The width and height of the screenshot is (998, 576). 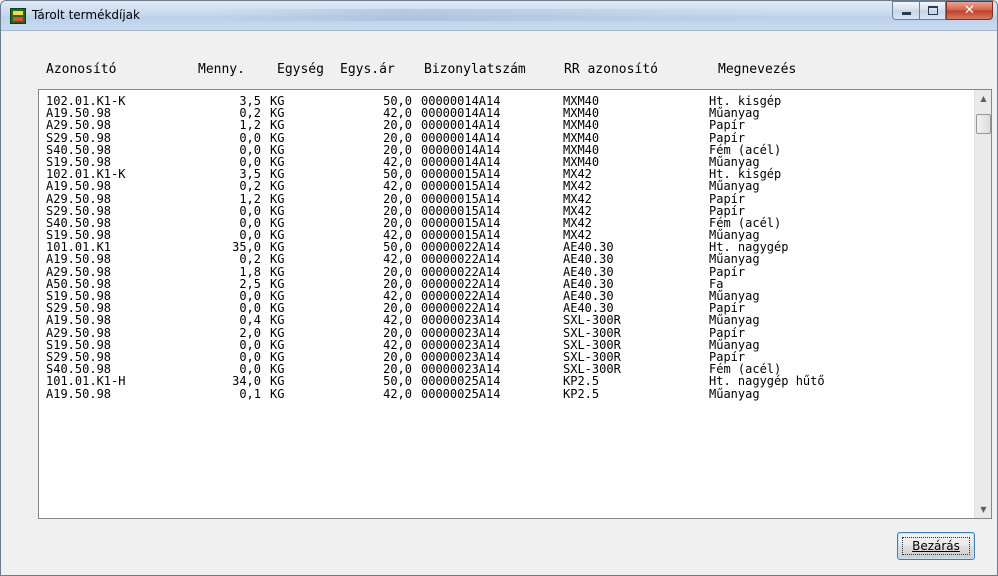 I want to click on scroll-up-icon: ▲, so click(x=983, y=98).